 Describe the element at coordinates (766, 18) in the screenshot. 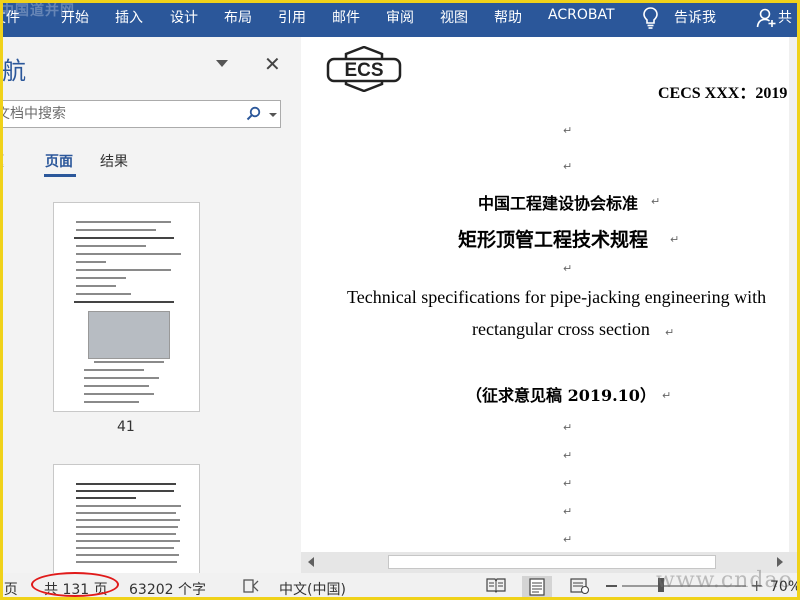

I see `share-user-icon` at that location.